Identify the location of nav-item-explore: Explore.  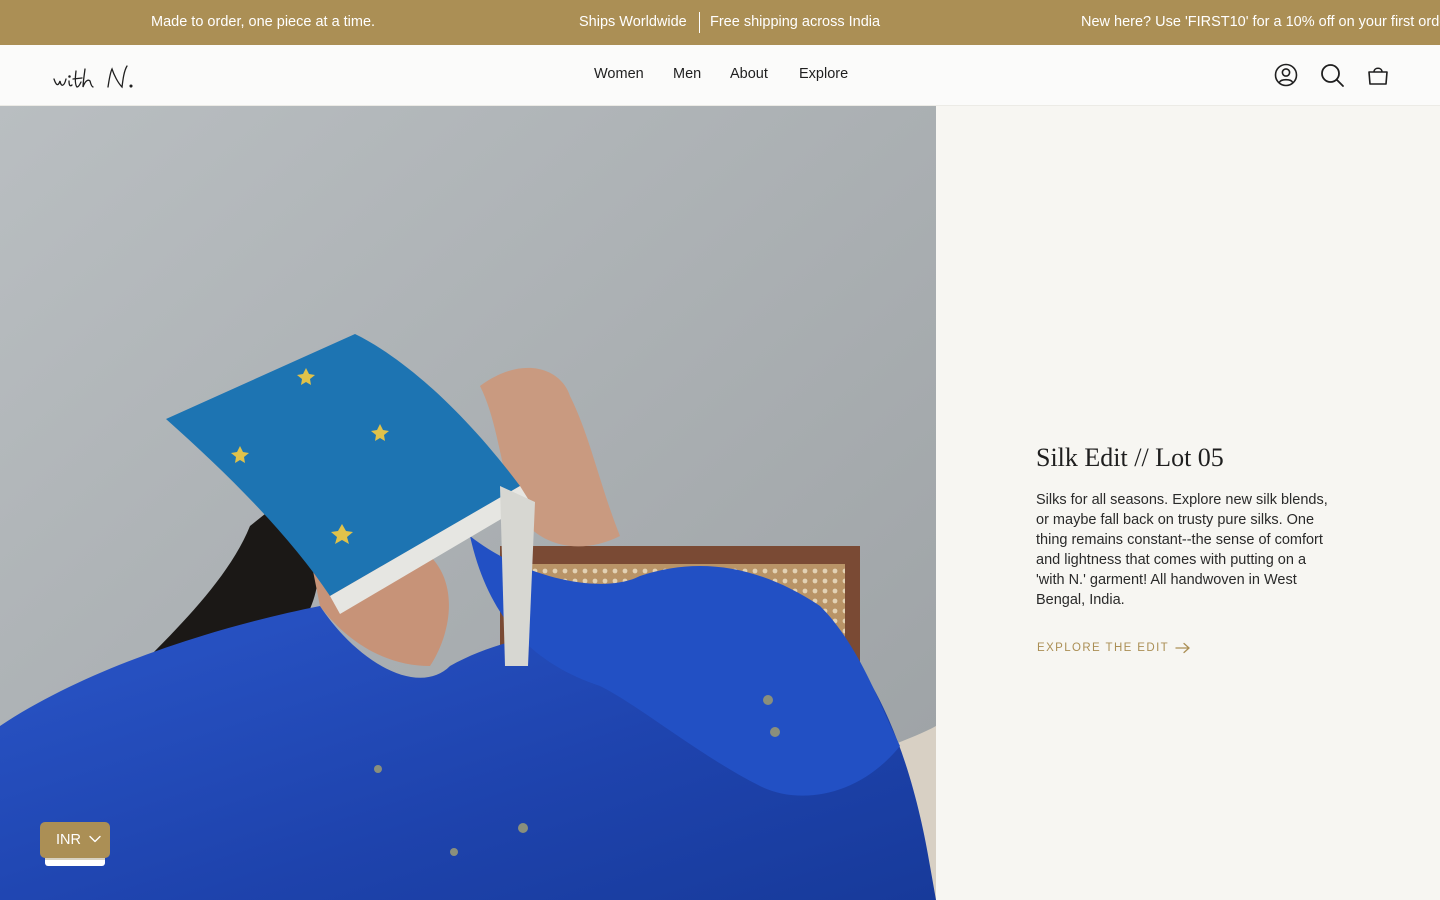
(823, 74).